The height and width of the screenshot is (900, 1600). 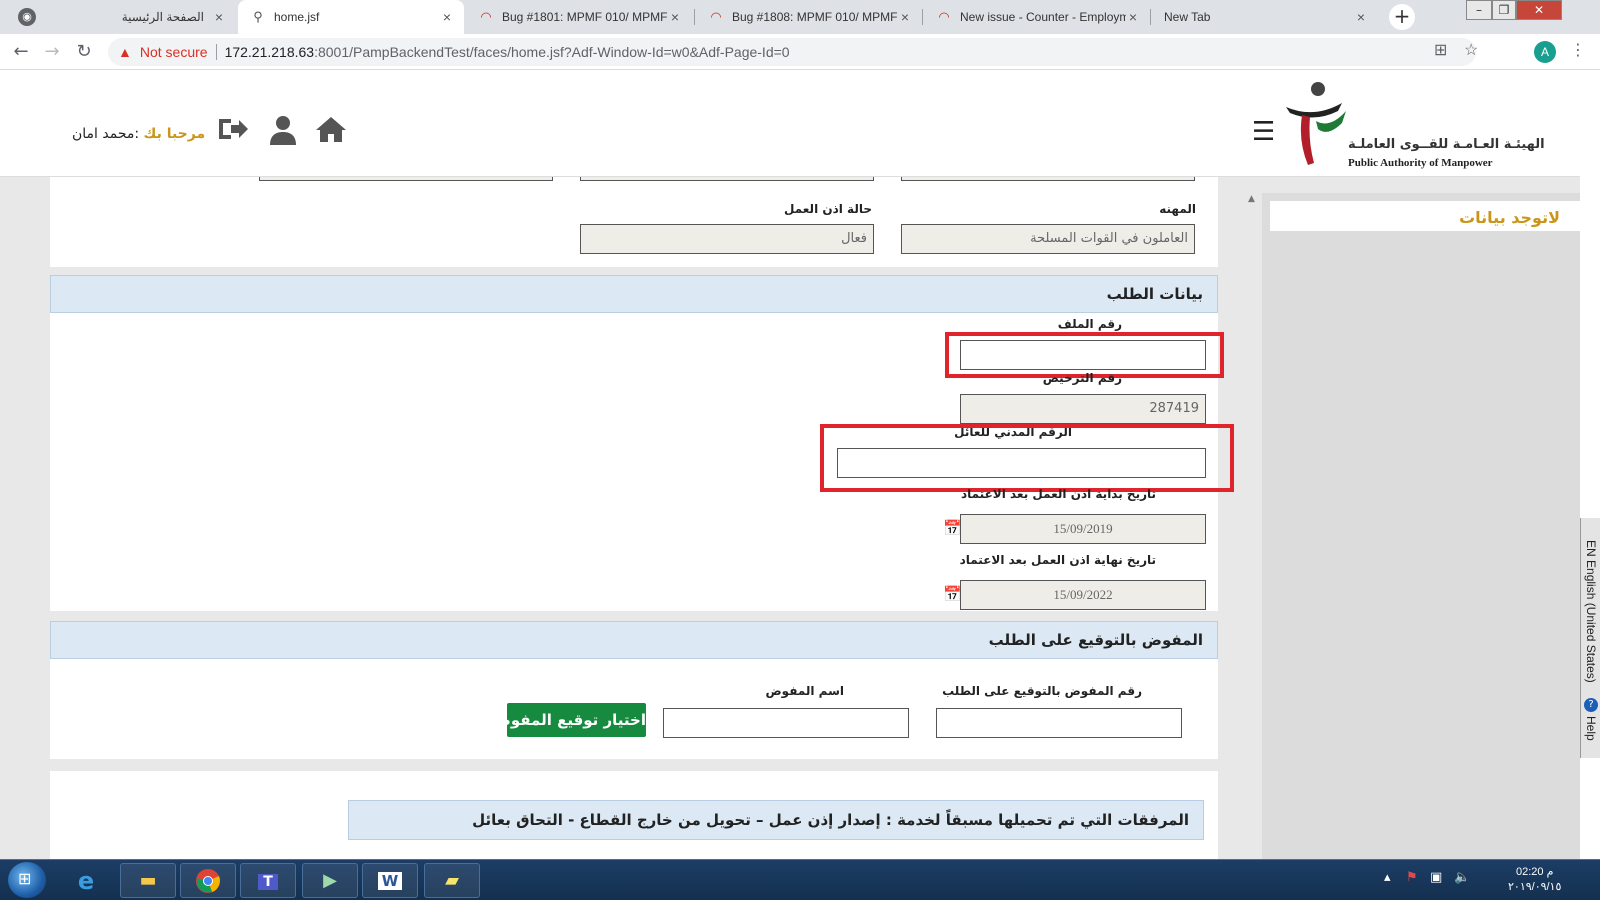 What do you see at coordinates (1591, 705) in the screenshot?
I see `help-icon: ?` at bounding box center [1591, 705].